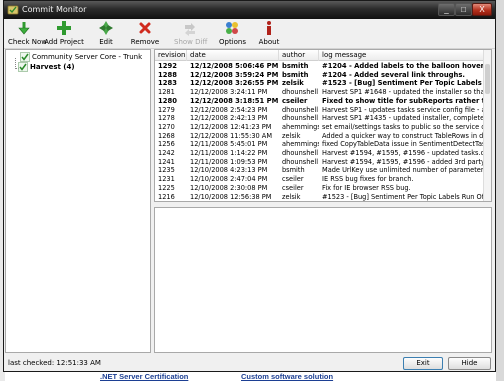 The image size is (504, 381). I want to click on maximize-button: □, so click(463, 9).